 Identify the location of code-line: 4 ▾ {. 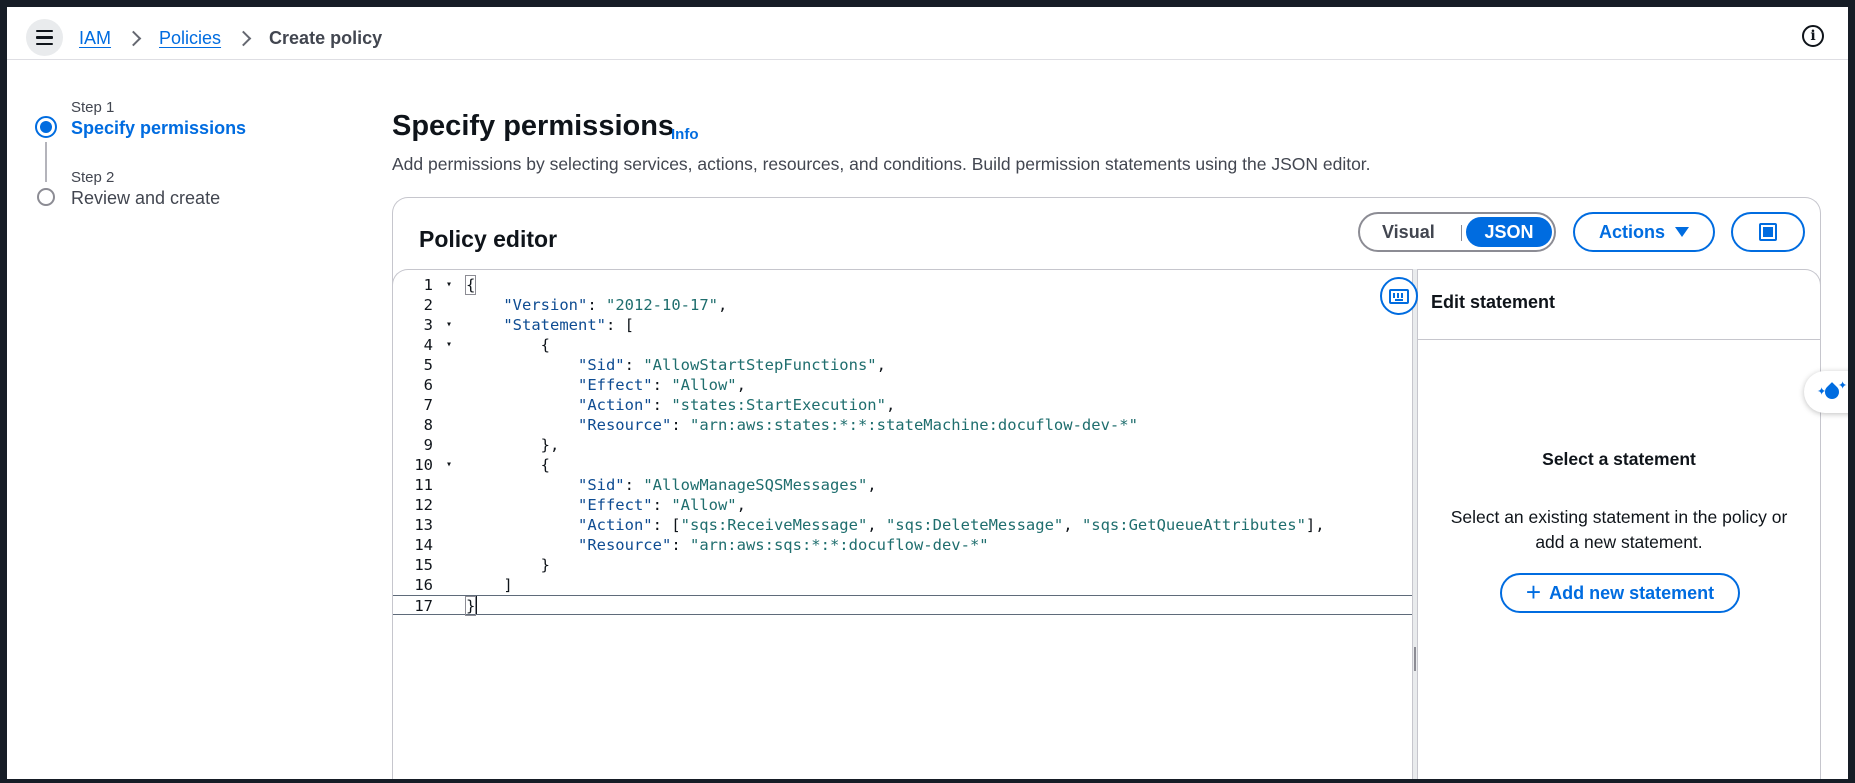
(902, 345).